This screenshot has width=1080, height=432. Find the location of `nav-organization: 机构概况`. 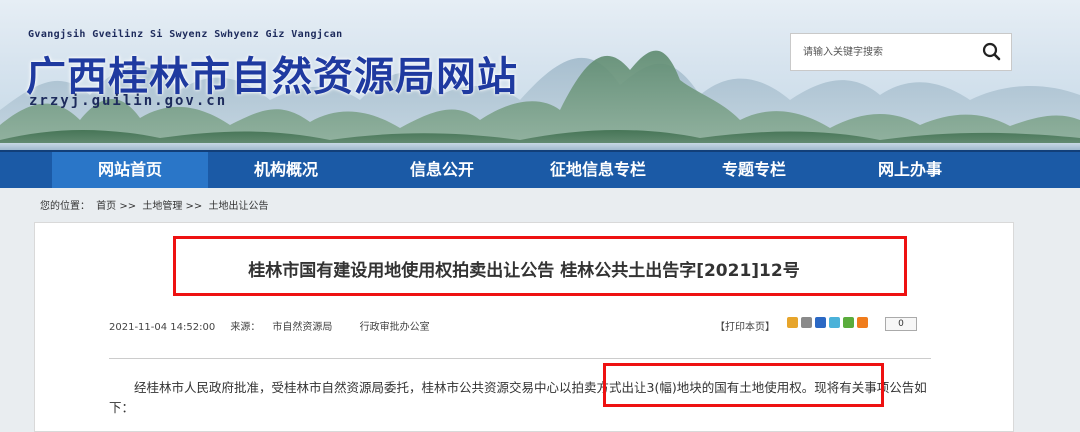

nav-organization: 机构概况 is located at coordinates (286, 170).